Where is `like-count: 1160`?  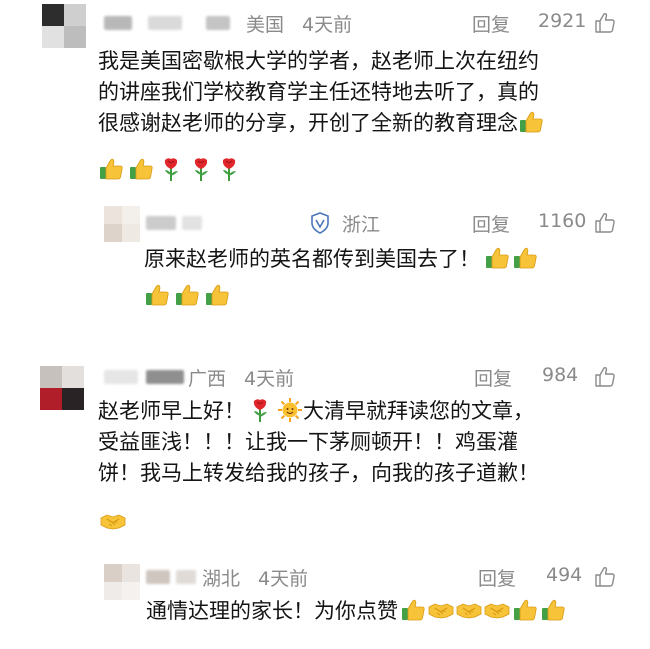 like-count: 1160 is located at coordinates (562, 221).